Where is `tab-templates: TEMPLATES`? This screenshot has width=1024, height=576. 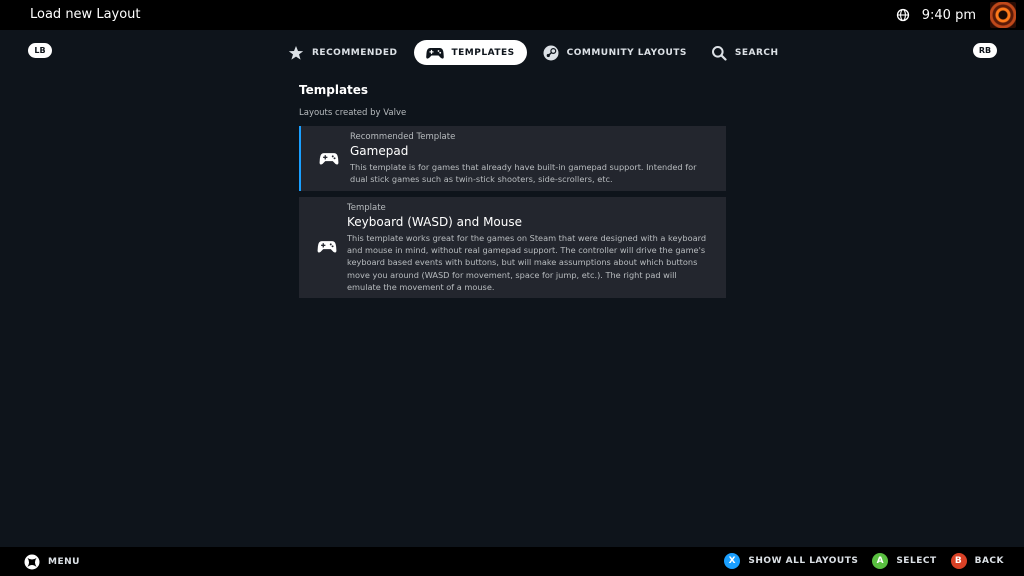
tab-templates: TEMPLATES is located at coordinates (470, 52).